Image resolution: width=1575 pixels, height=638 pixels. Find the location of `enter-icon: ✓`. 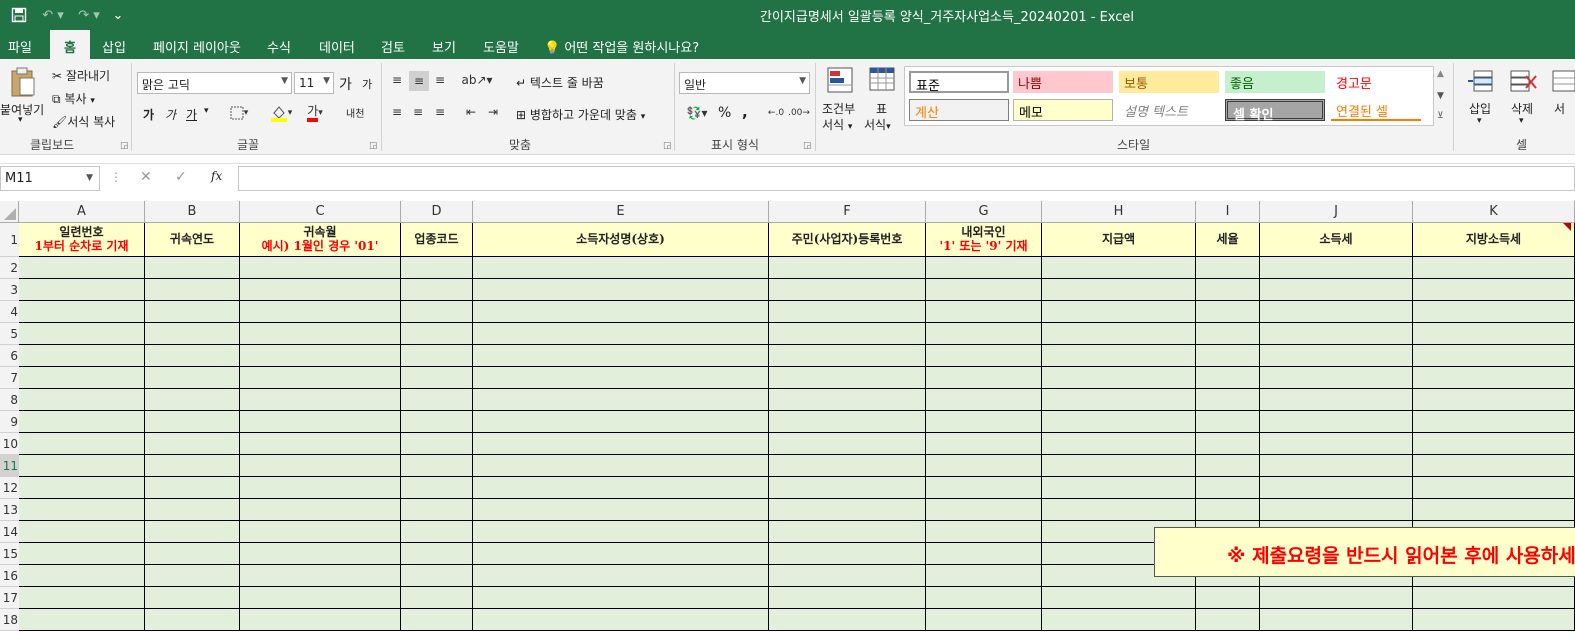

enter-icon: ✓ is located at coordinates (181, 177).